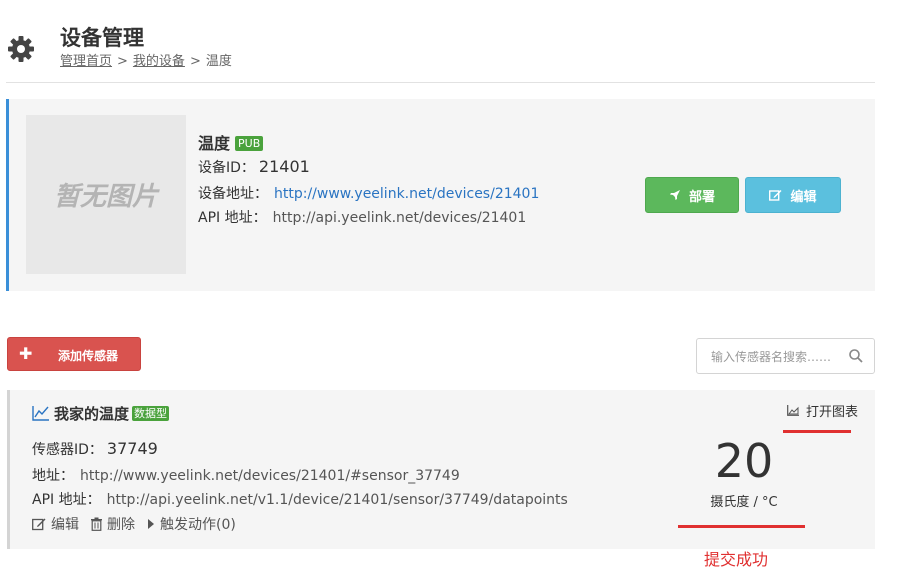 The height and width of the screenshot is (588, 908). What do you see at coordinates (159, 61) in the screenshot?
I see `breadcrumb-my-devices-link: 我的设备` at bounding box center [159, 61].